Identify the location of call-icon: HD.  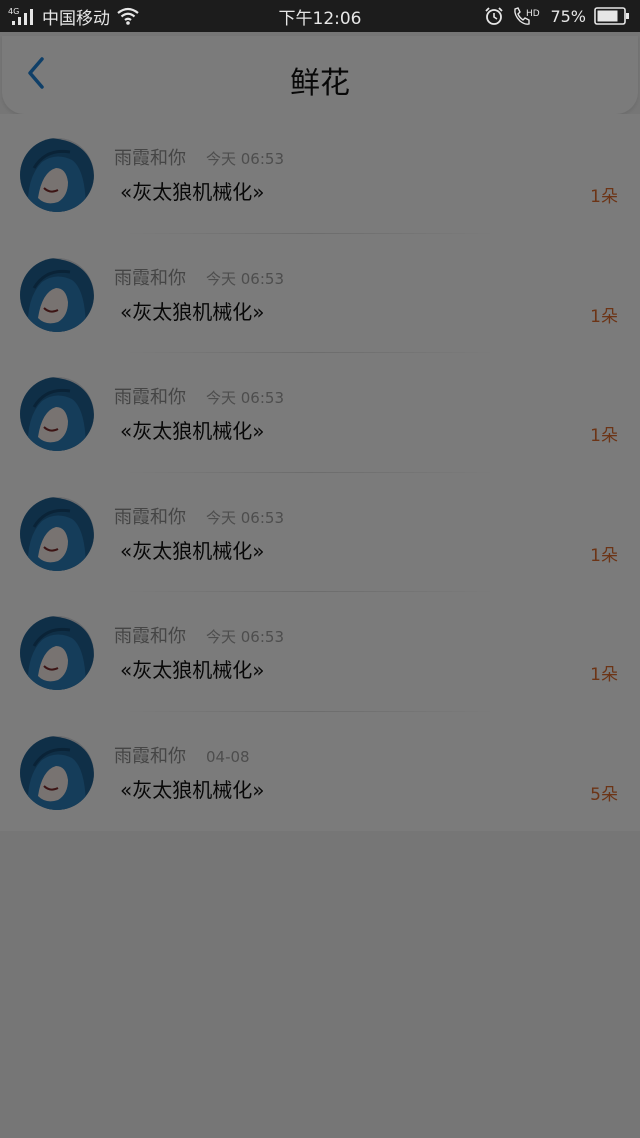
(527, 16).